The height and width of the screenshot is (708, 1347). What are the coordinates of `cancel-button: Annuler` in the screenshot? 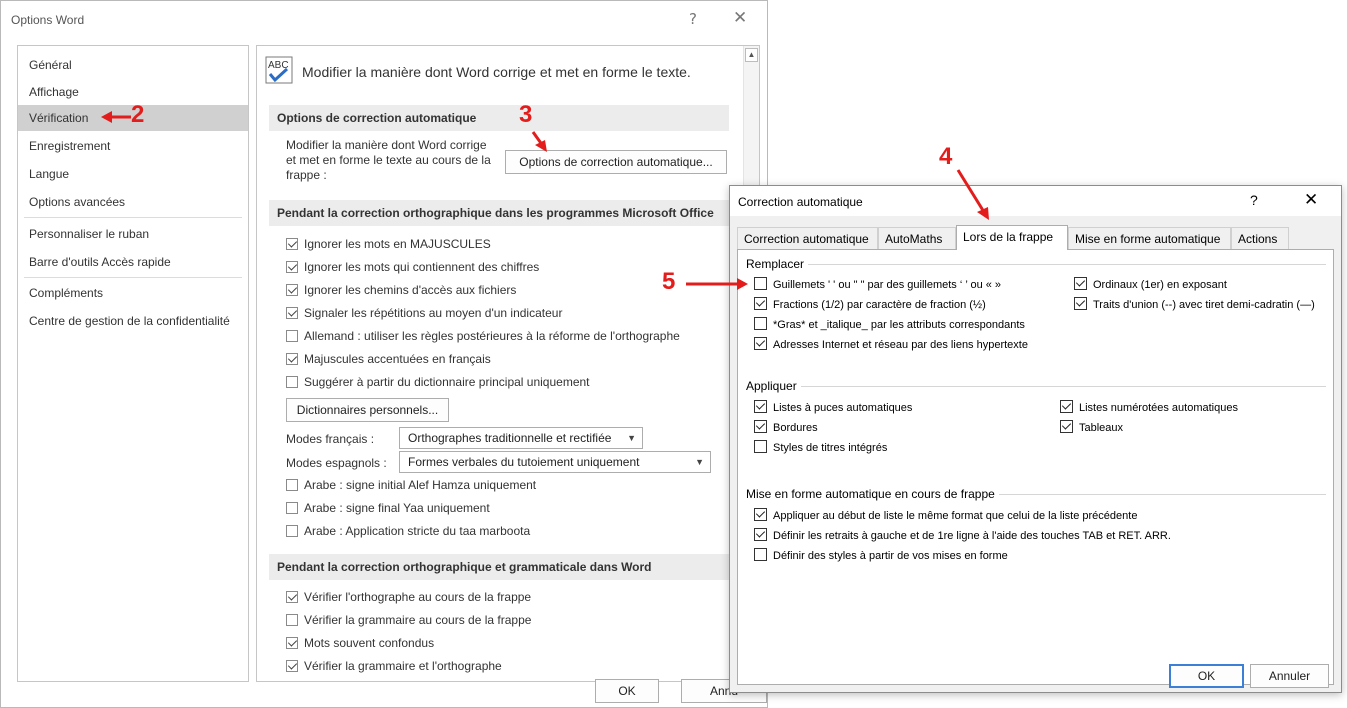 It's located at (1289, 676).